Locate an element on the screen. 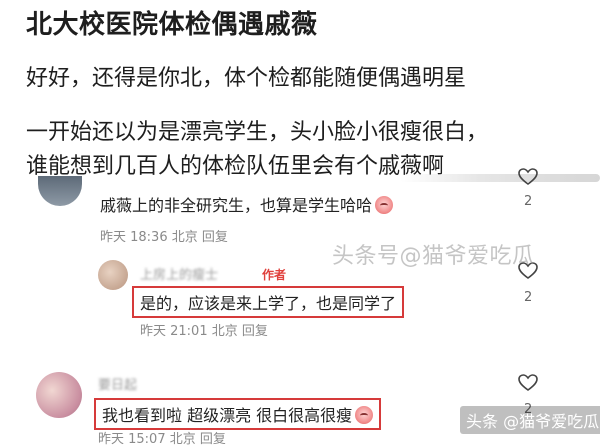  highlighted-comment-text: 我也看到啦 超级漂亮 很白很高很瘦 is located at coordinates (238, 414).